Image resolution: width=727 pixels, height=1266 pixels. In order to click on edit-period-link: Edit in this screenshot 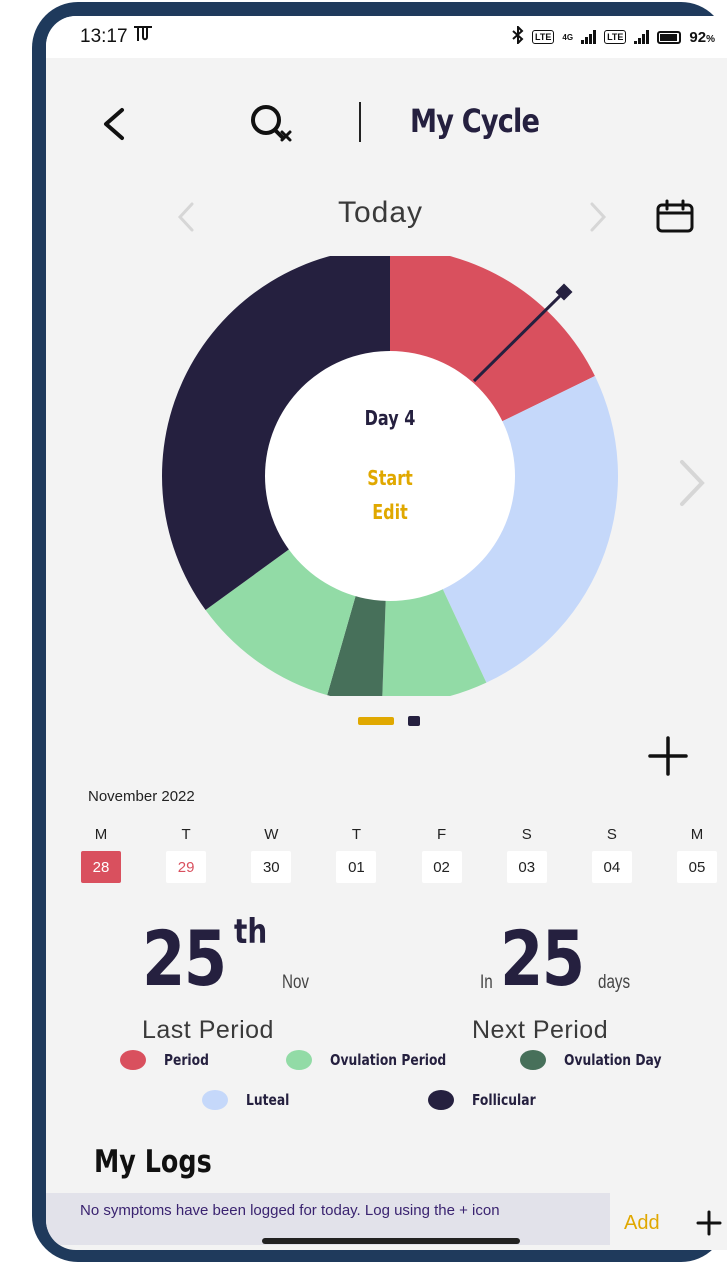, I will do `click(390, 512)`.